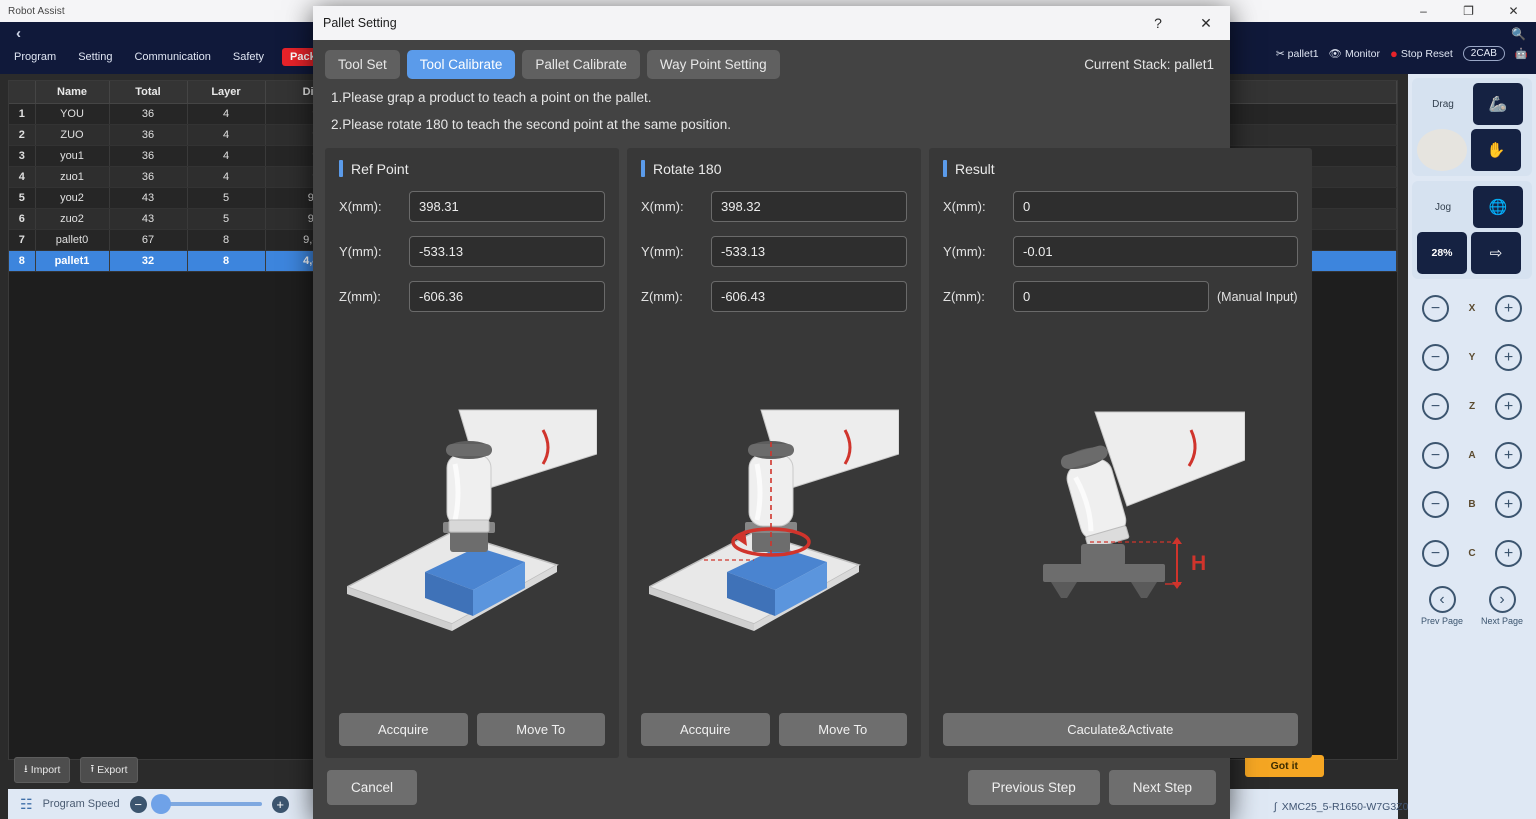 Image resolution: width=1536 pixels, height=819 pixels. What do you see at coordinates (206, 804) in the screenshot?
I see `program-speed-slider` at bounding box center [206, 804].